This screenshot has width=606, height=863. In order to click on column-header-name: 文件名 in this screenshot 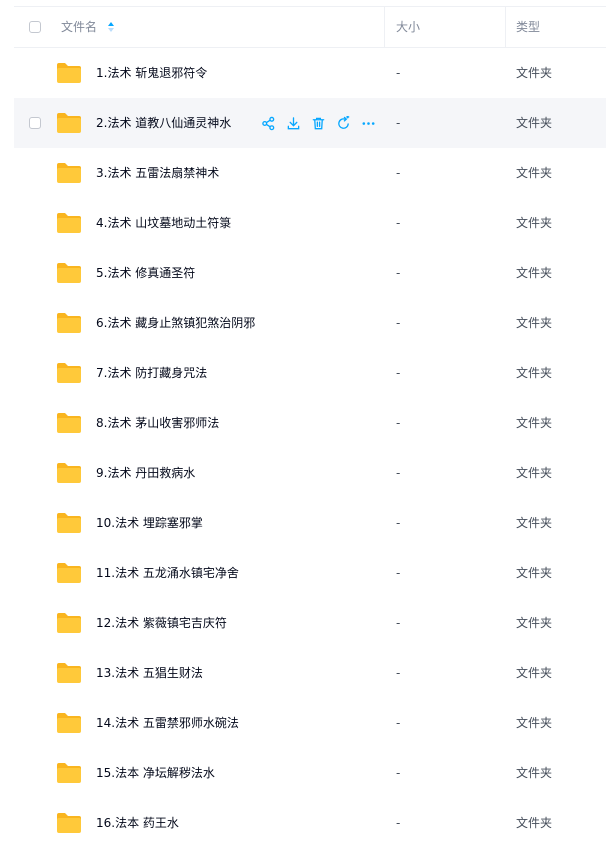, I will do `click(79, 27)`.